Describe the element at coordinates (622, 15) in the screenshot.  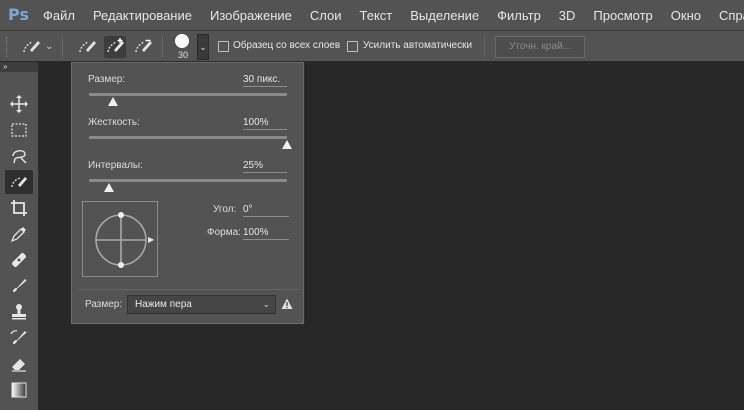
I see `menu-view: Просмотр` at that location.